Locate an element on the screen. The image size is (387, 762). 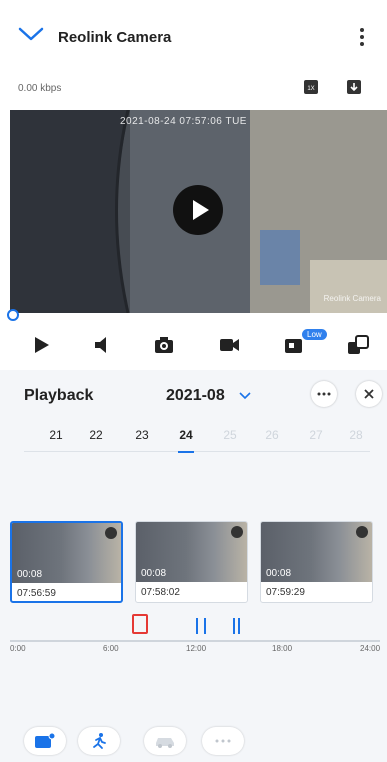
filter-all-events is located at coordinates (45, 741).